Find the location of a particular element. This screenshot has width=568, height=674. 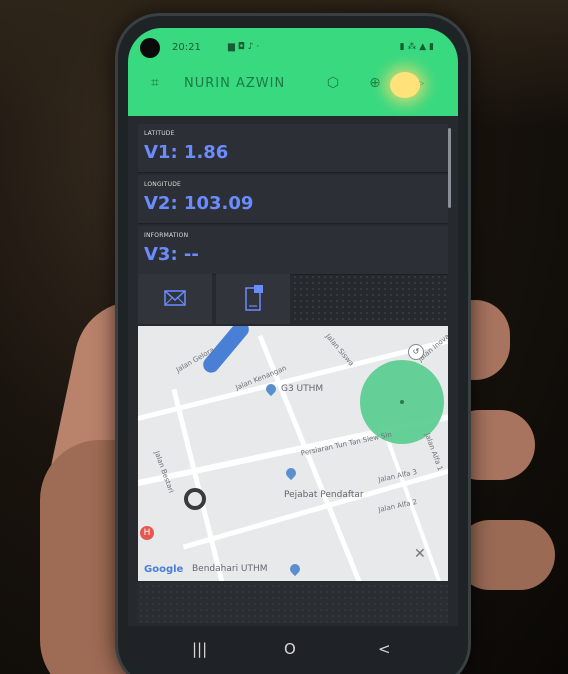

add-widget-icon: ⊕ is located at coordinates (375, 83).